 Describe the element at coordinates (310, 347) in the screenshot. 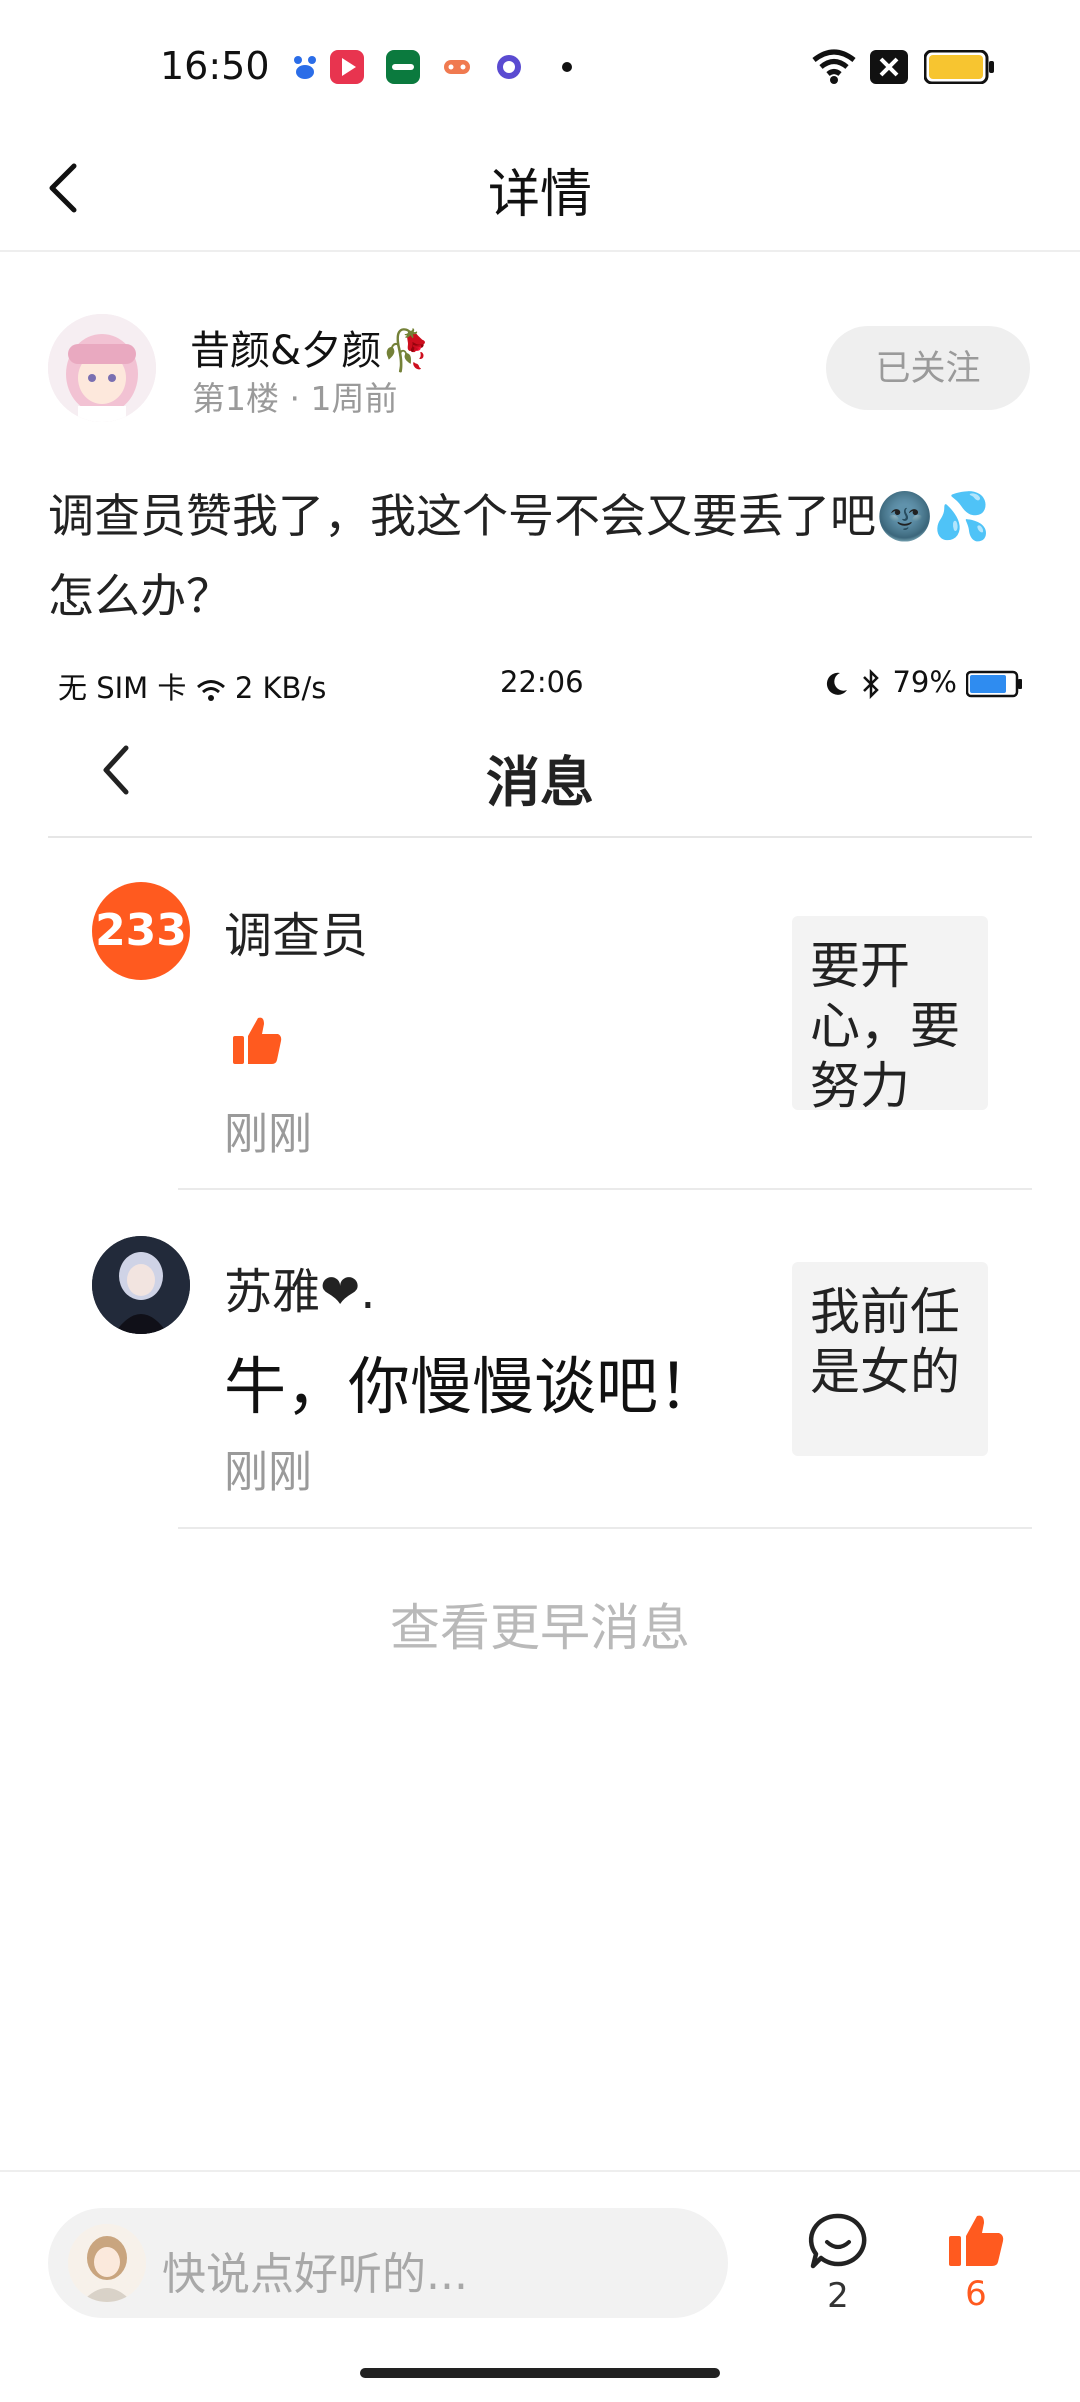

I see `author-name: 昔颜&夕颜🥀` at that location.